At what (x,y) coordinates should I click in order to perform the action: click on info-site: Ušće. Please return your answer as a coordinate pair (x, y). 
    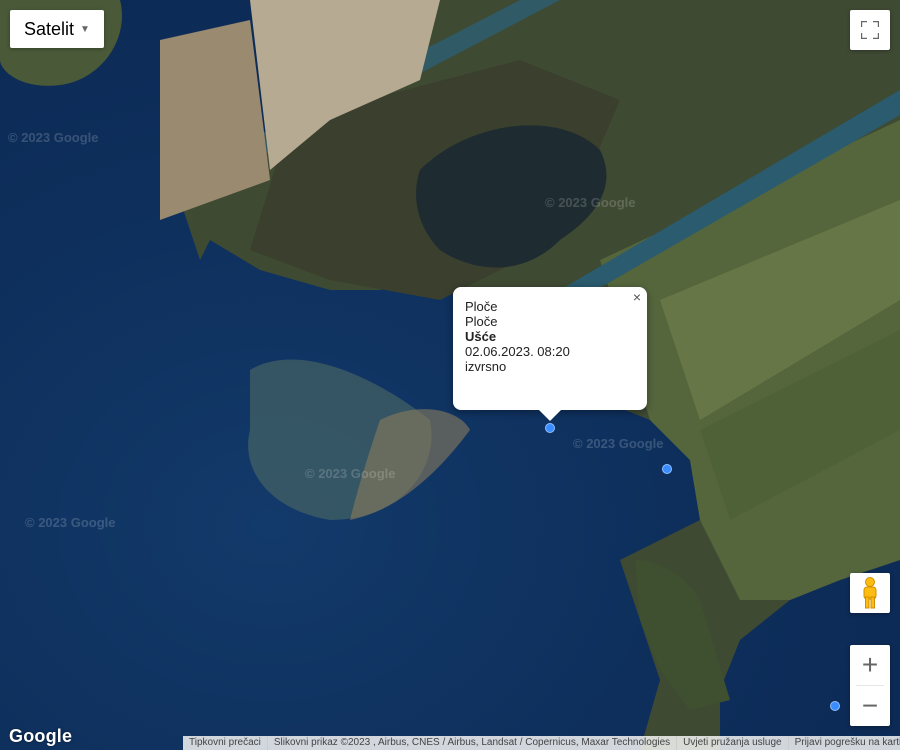
    Looking at the image, I should click on (481, 336).